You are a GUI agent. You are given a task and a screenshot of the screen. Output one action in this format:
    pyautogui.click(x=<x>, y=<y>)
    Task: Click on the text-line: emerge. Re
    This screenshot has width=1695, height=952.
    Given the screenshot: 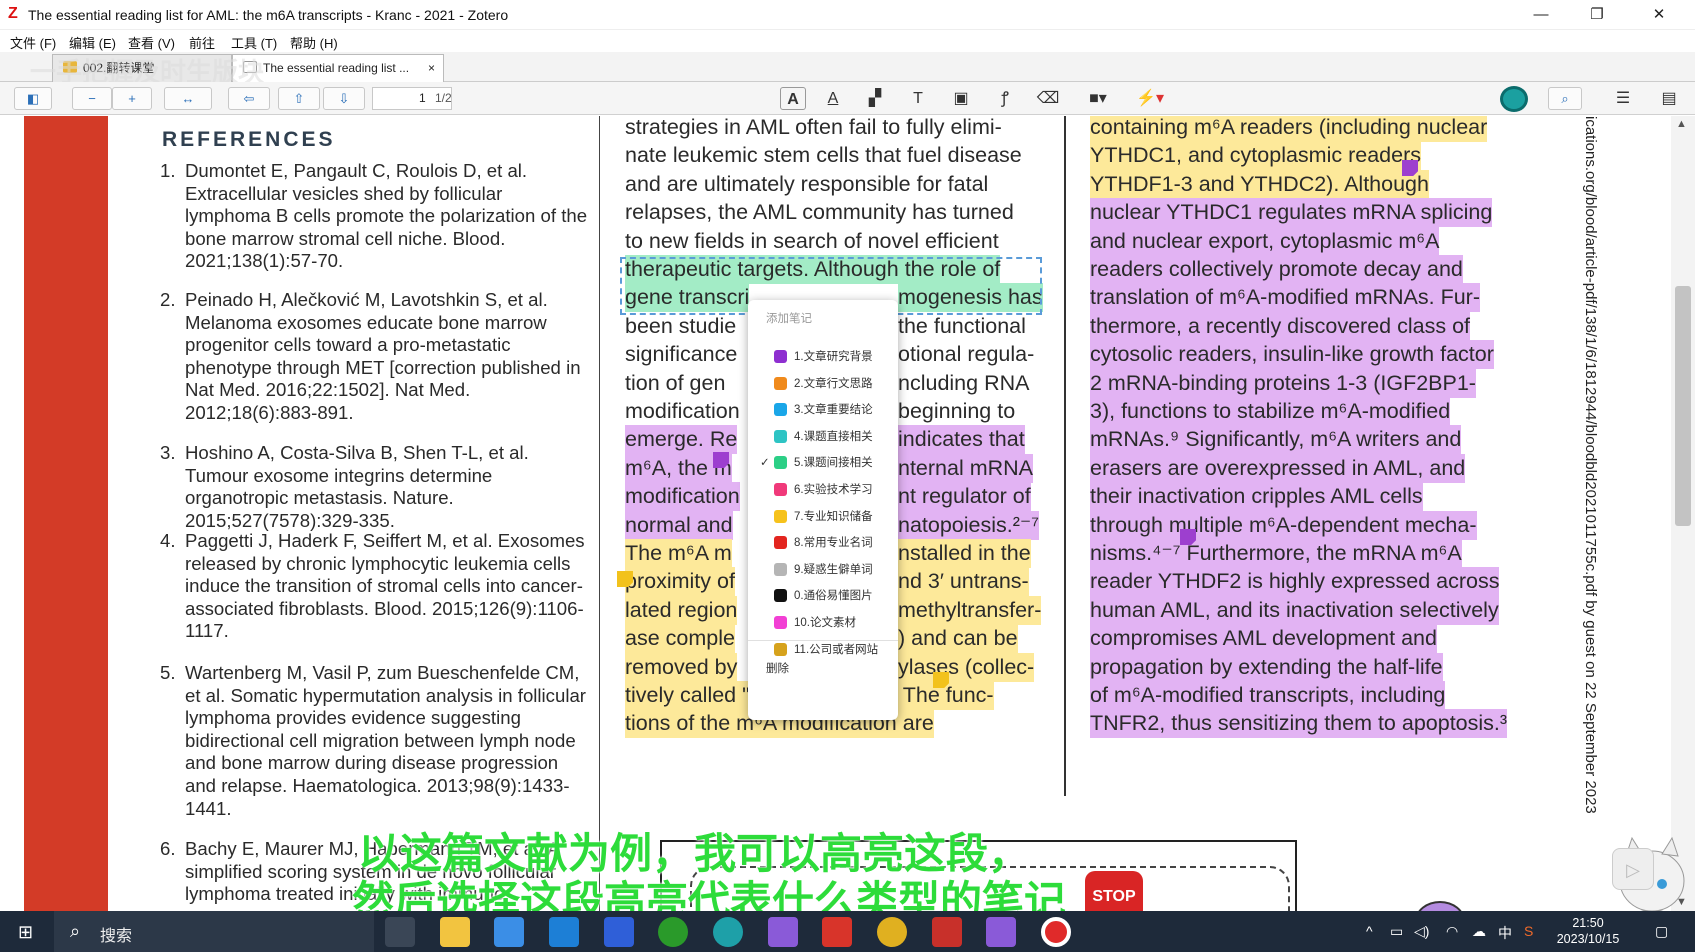 What is the action you would take?
    pyautogui.click(x=681, y=440)
    